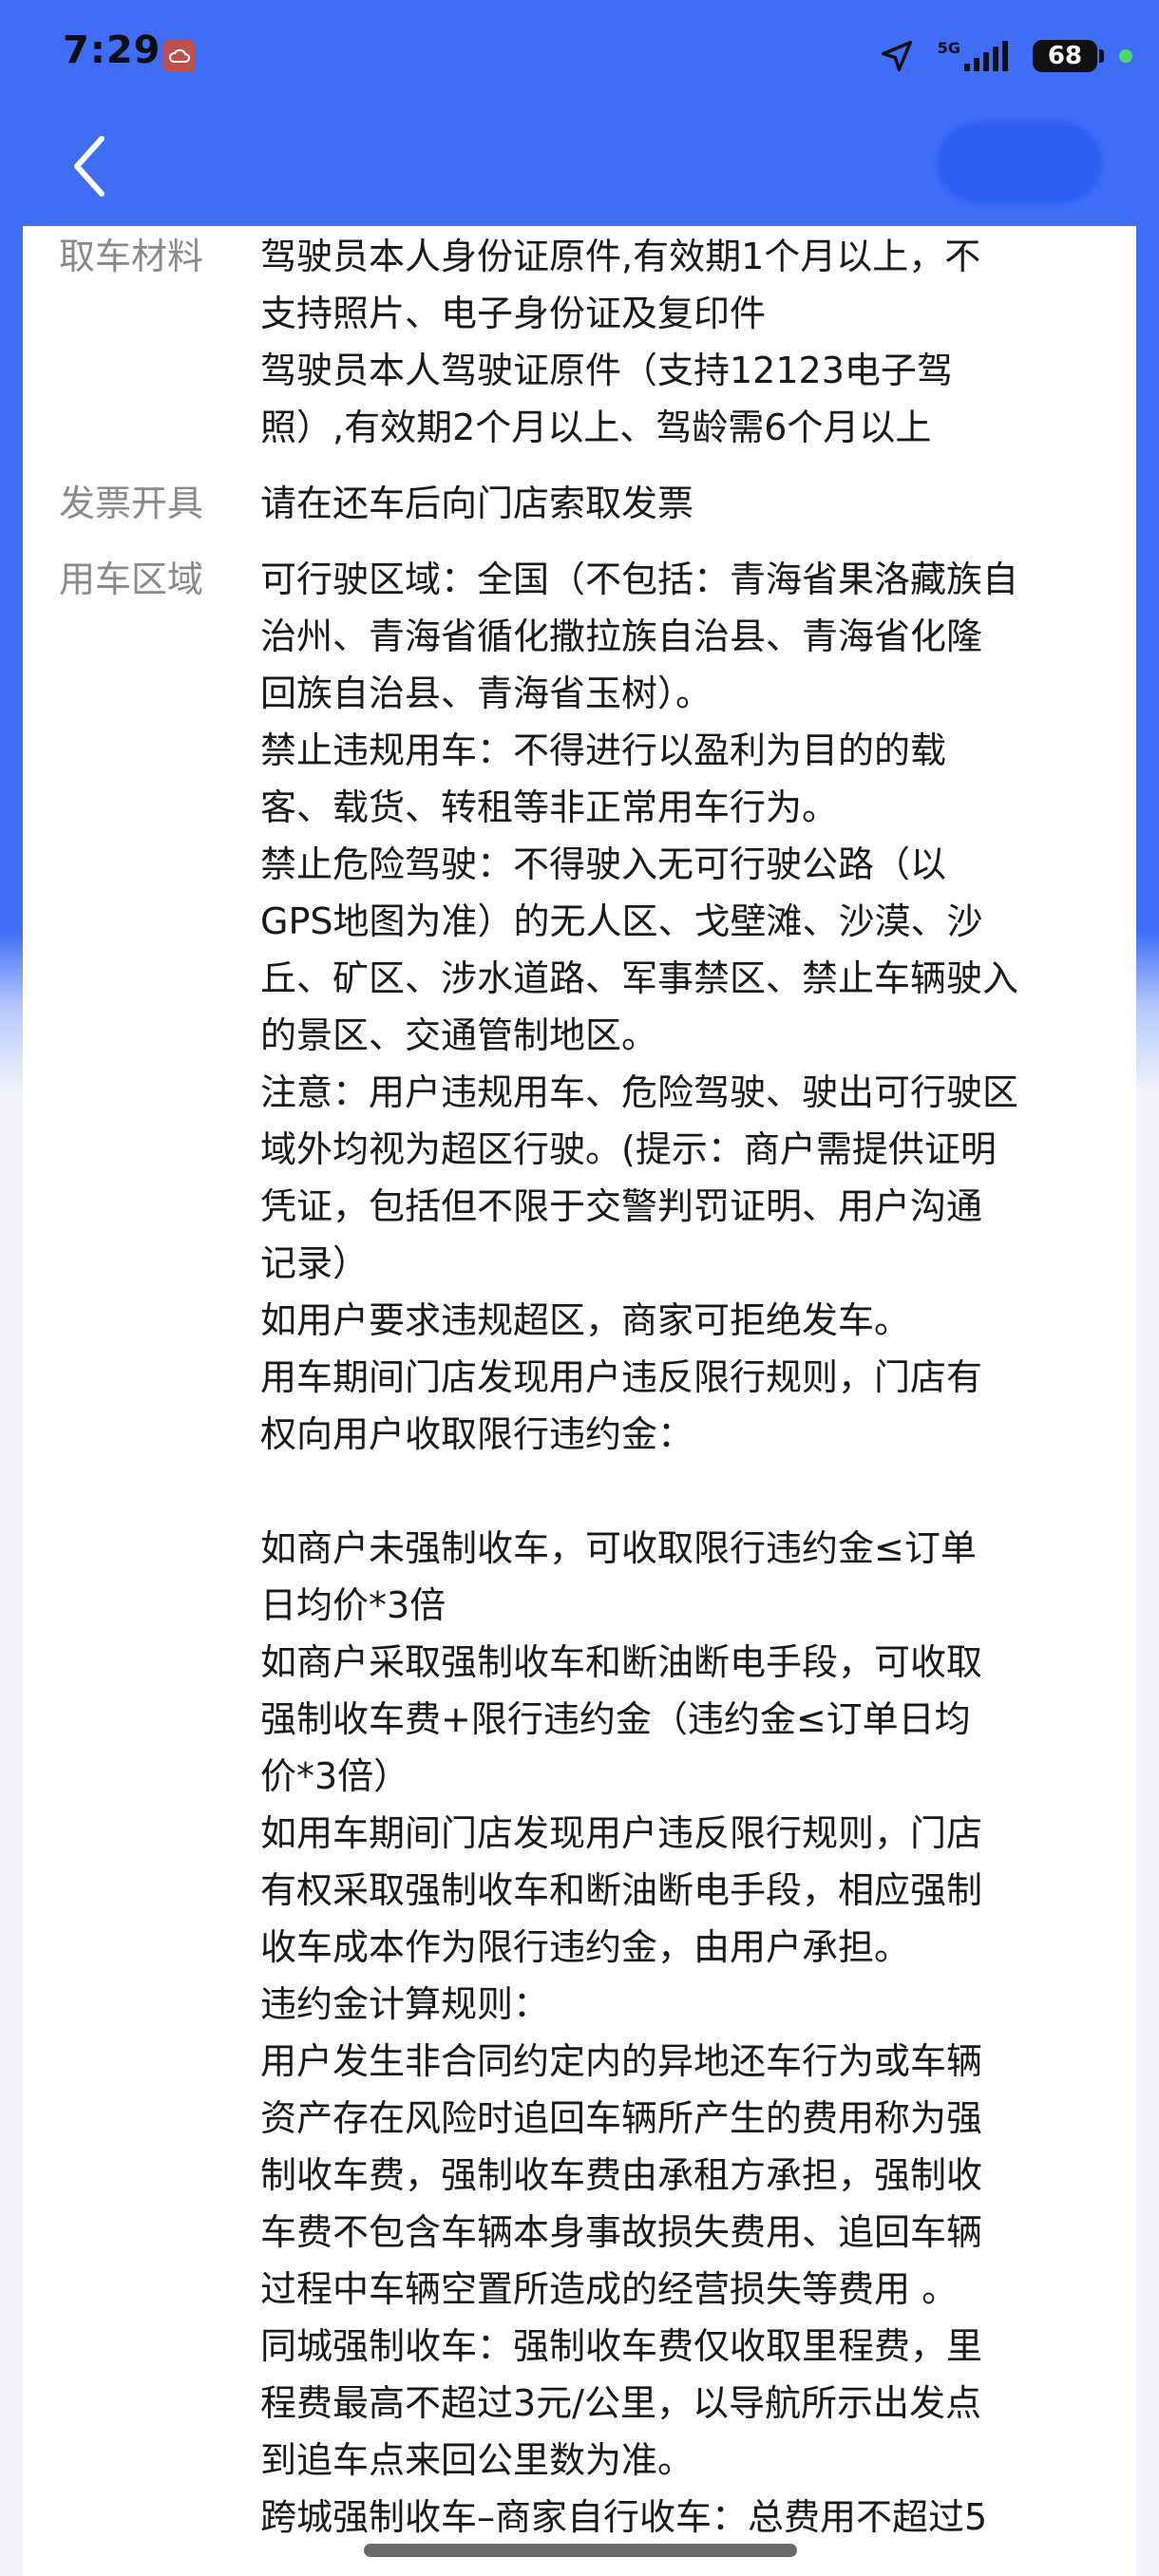 This screenshot has width=1159, height=2576. What do you see at coordinates (603, 750) in the screenshot?
I see `content-line: 禁止违规用车：不得进行以盈利为目的的载` at bounding box center [603, 750].